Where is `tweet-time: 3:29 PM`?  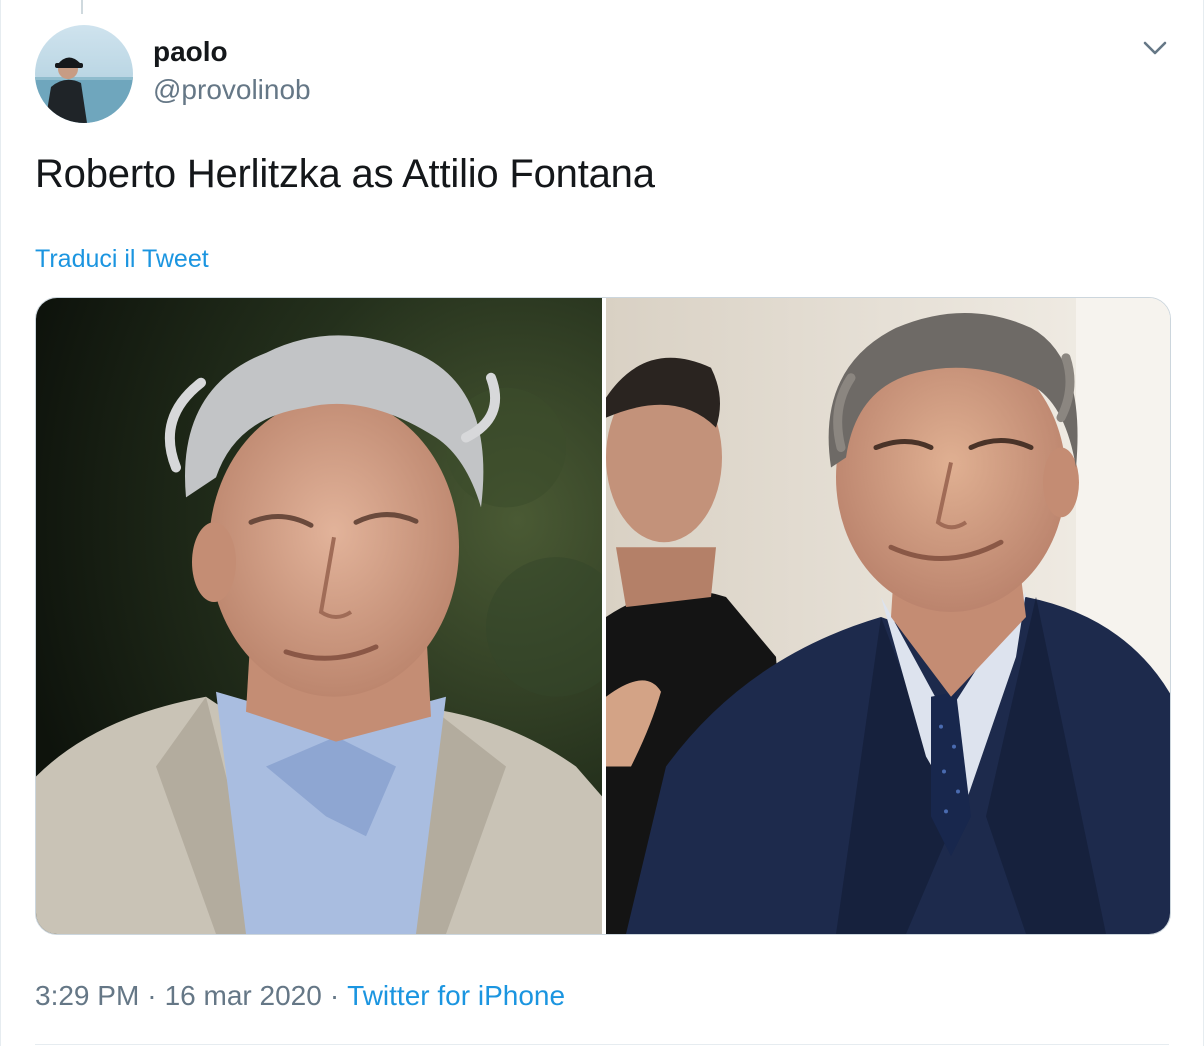
tweet-time: 3:29 PM is located at coordinates (87, 995).